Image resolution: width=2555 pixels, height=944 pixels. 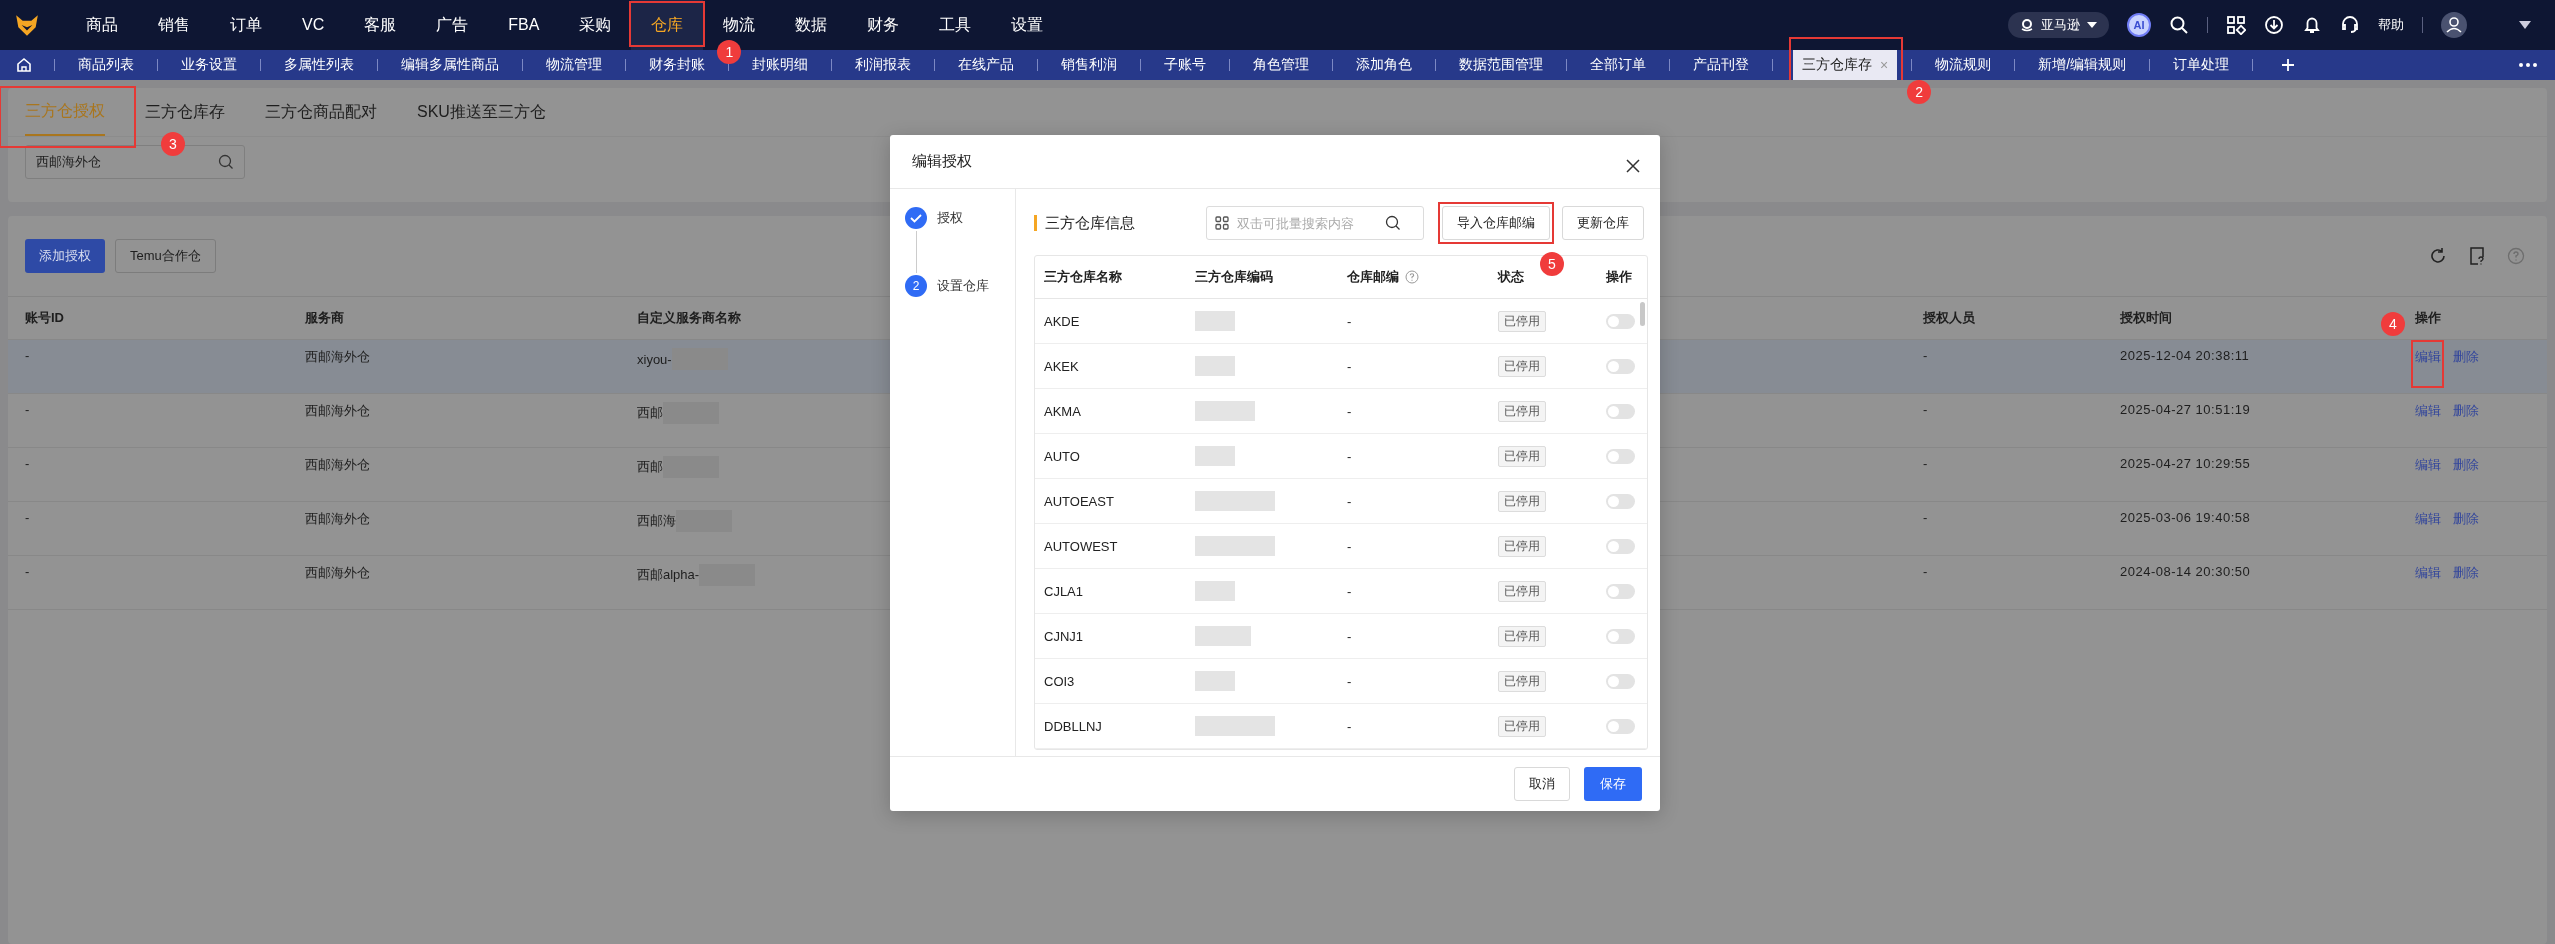 I want to click on page-tab: 编辑多属性商品, so click(x=450, y=65).